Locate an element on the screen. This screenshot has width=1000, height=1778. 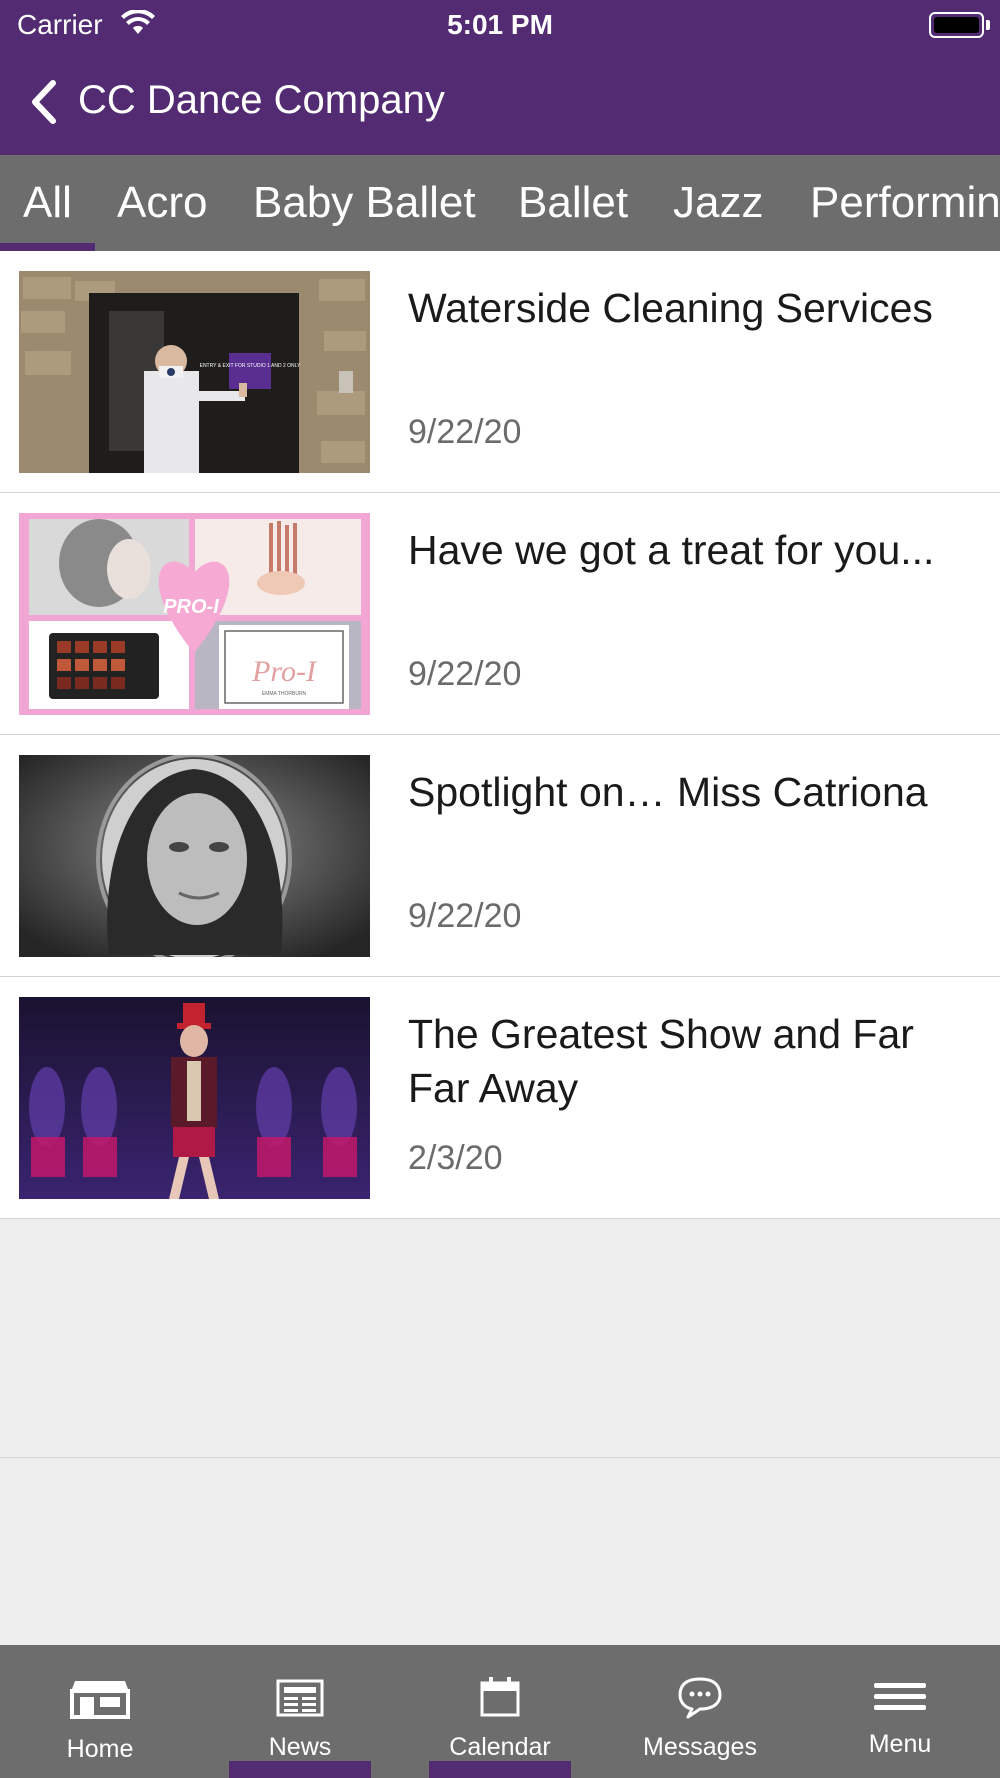
status-bar: Carrier 5:01 PM is located at coordinates (500, 25).